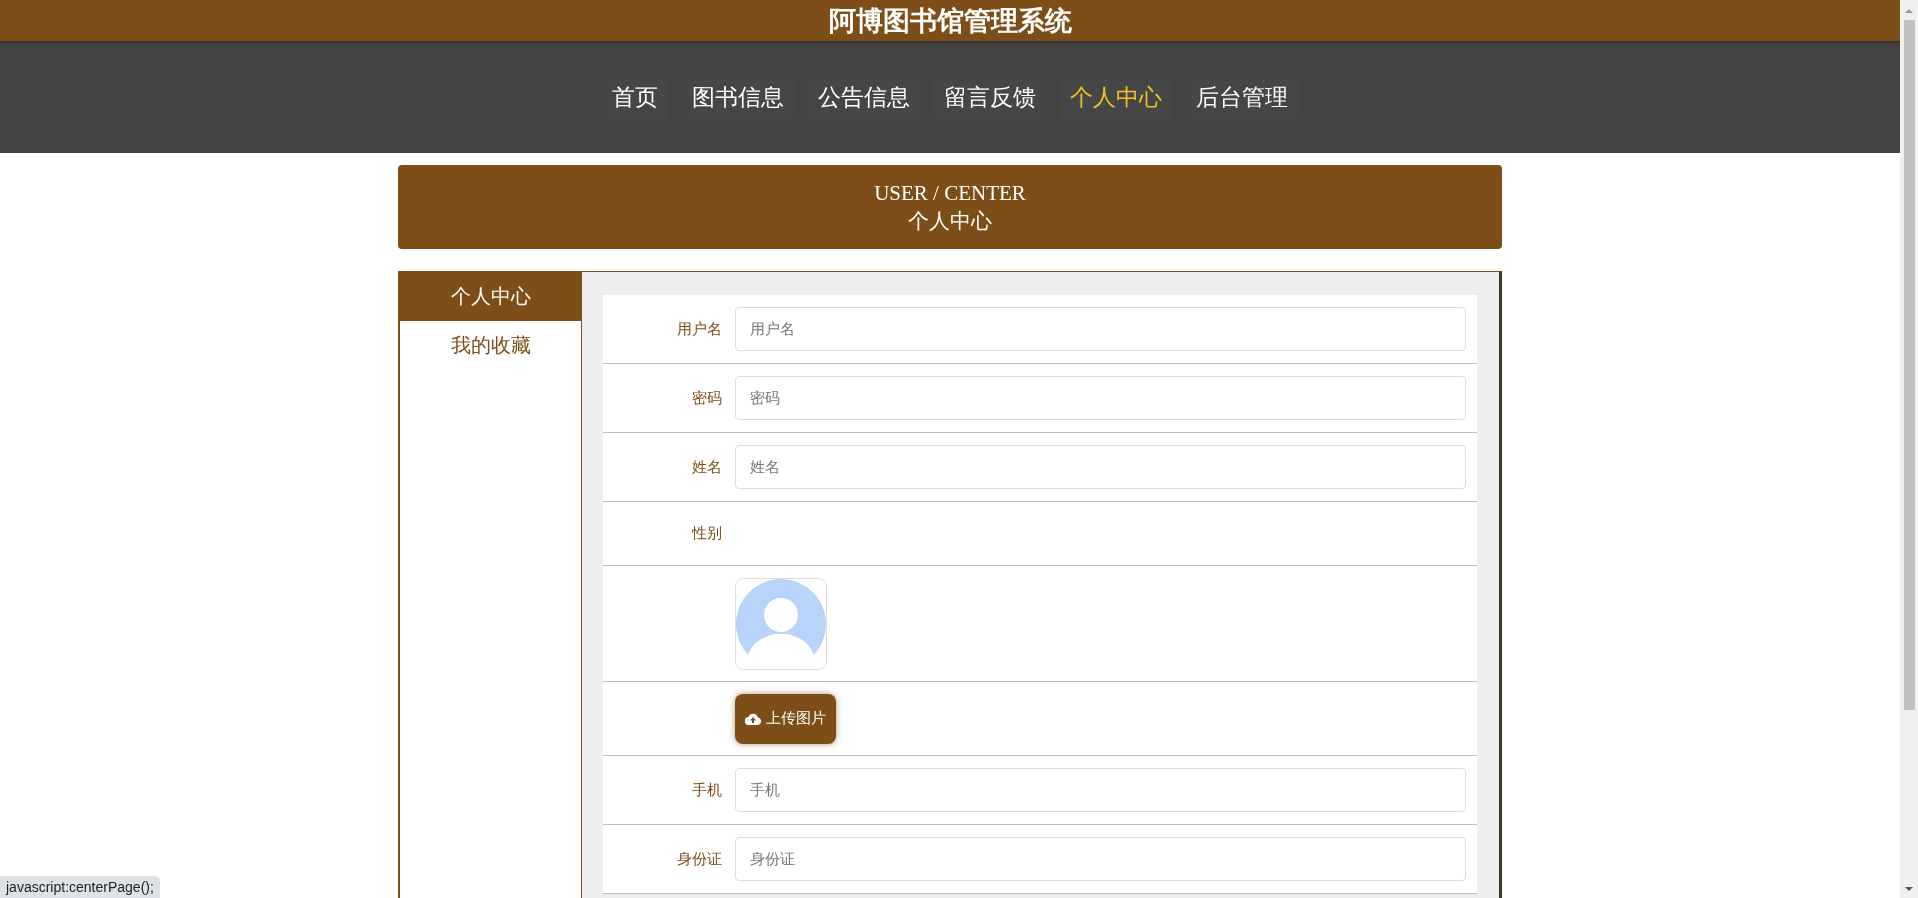 The width and height of the screenshot is (1918, 898). What do you see at coordinates (950, 221) in the screenshot?
I see `banner-title: 个人中心` at bounding box center [950, 221].